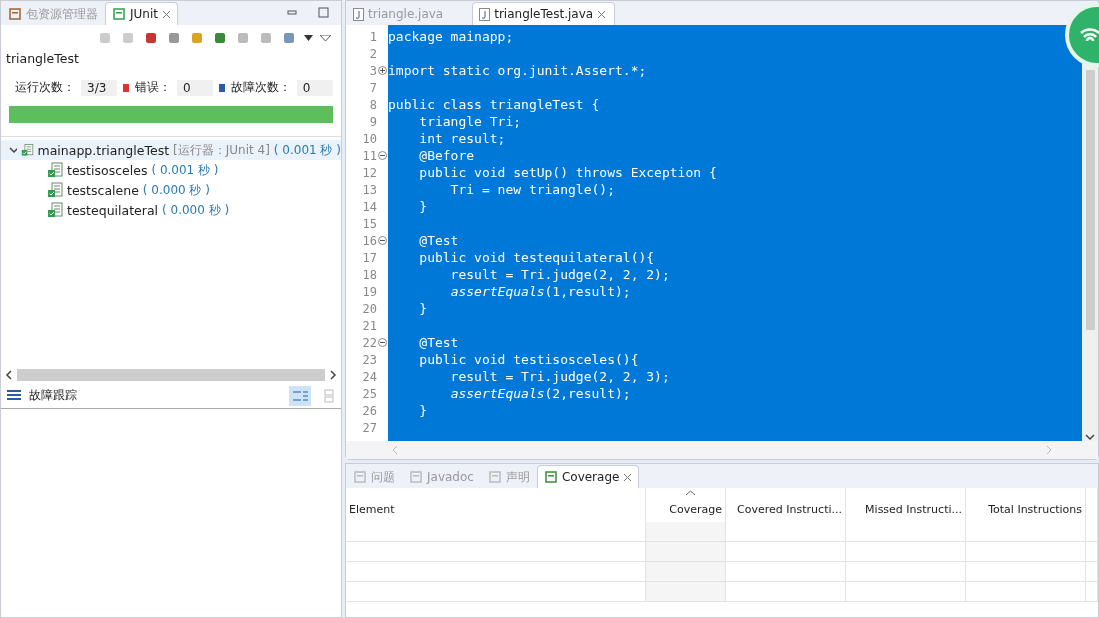 The width and height of the screenshot is (1099, 618). Describe the element at coordinates (103, 150) in the screenshot. I see `suite-name: mainapp.triangleTest` at that location.